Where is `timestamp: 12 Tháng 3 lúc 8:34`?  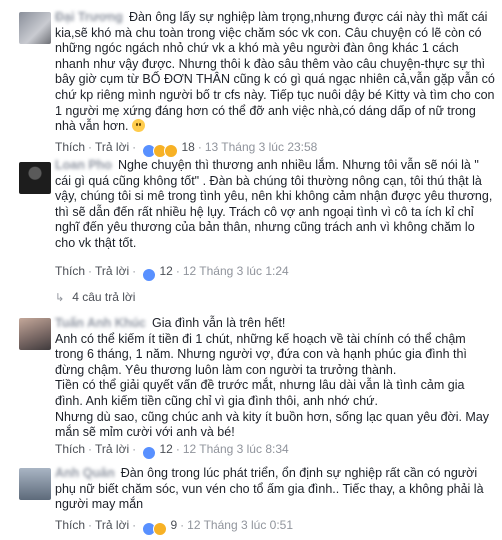
timestamp: 12 Tháng 3 lúc 8:34 is located at coordinates (236, 449).